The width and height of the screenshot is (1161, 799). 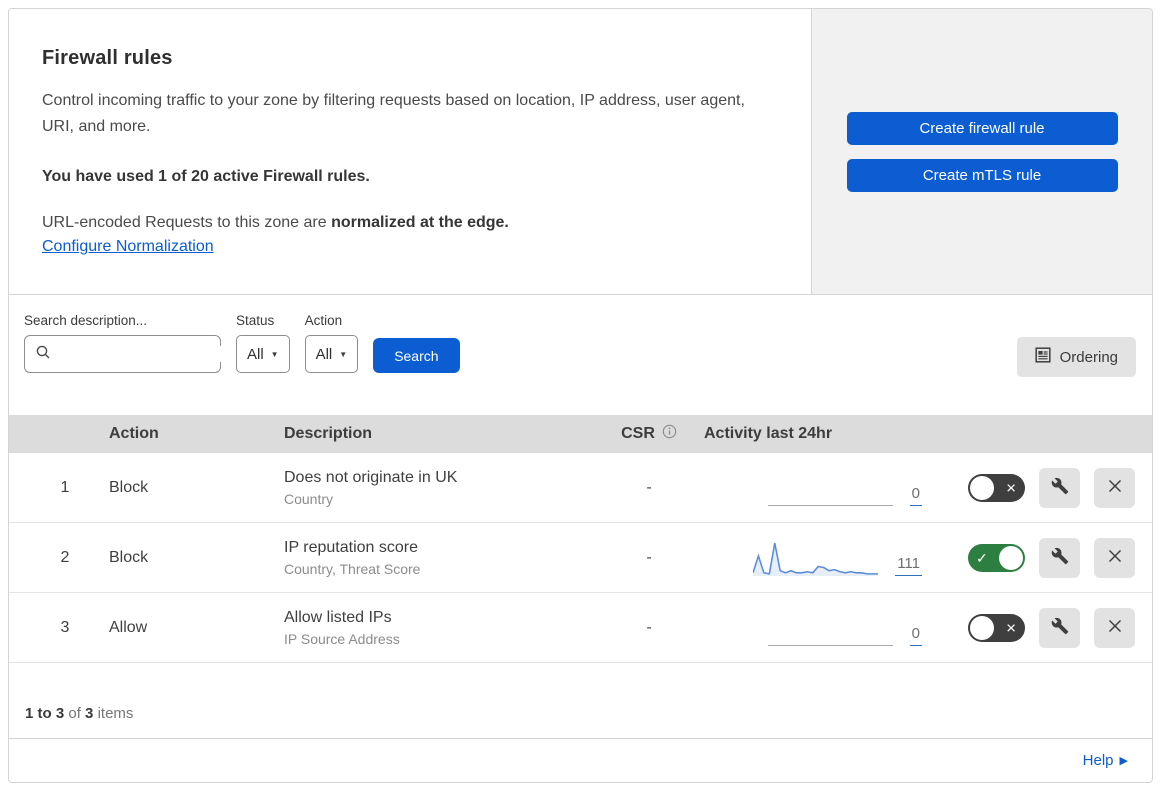 I want to click on status-filter-group: Status All ▼, so click(x=263, y=343).